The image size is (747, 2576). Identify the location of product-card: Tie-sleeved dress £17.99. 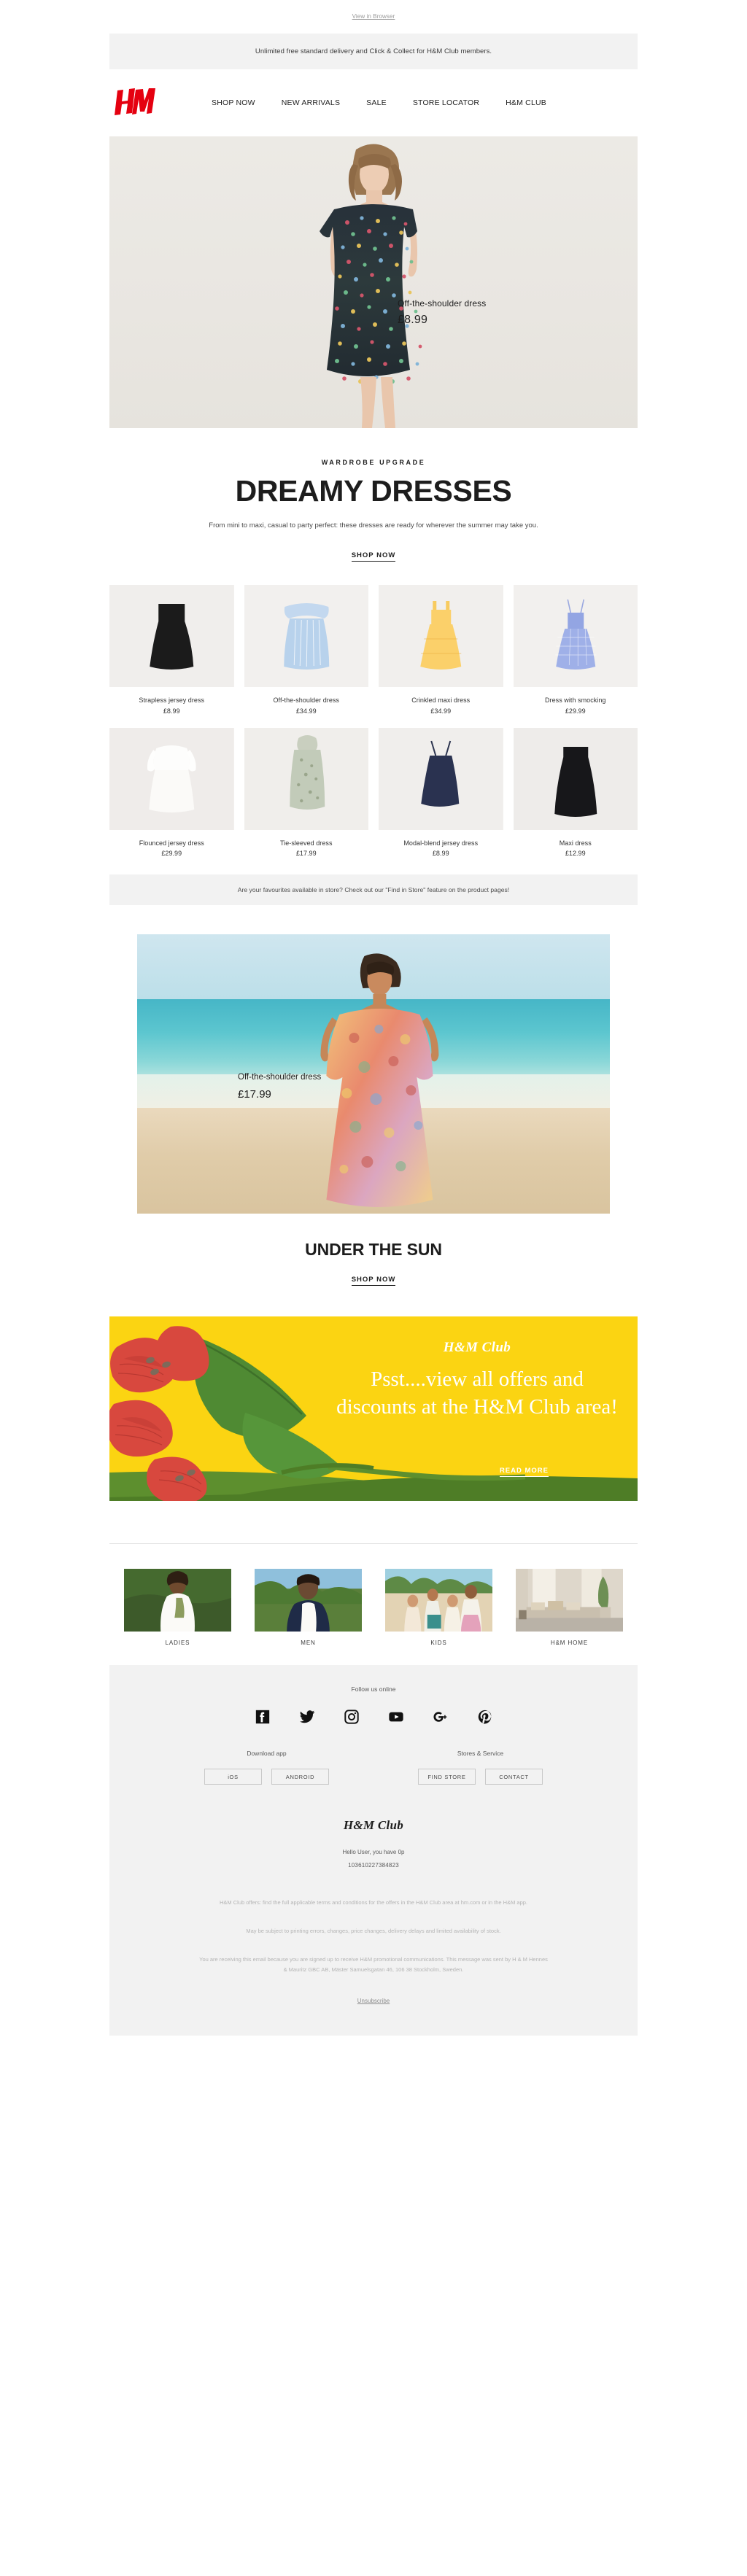
(306, 796).